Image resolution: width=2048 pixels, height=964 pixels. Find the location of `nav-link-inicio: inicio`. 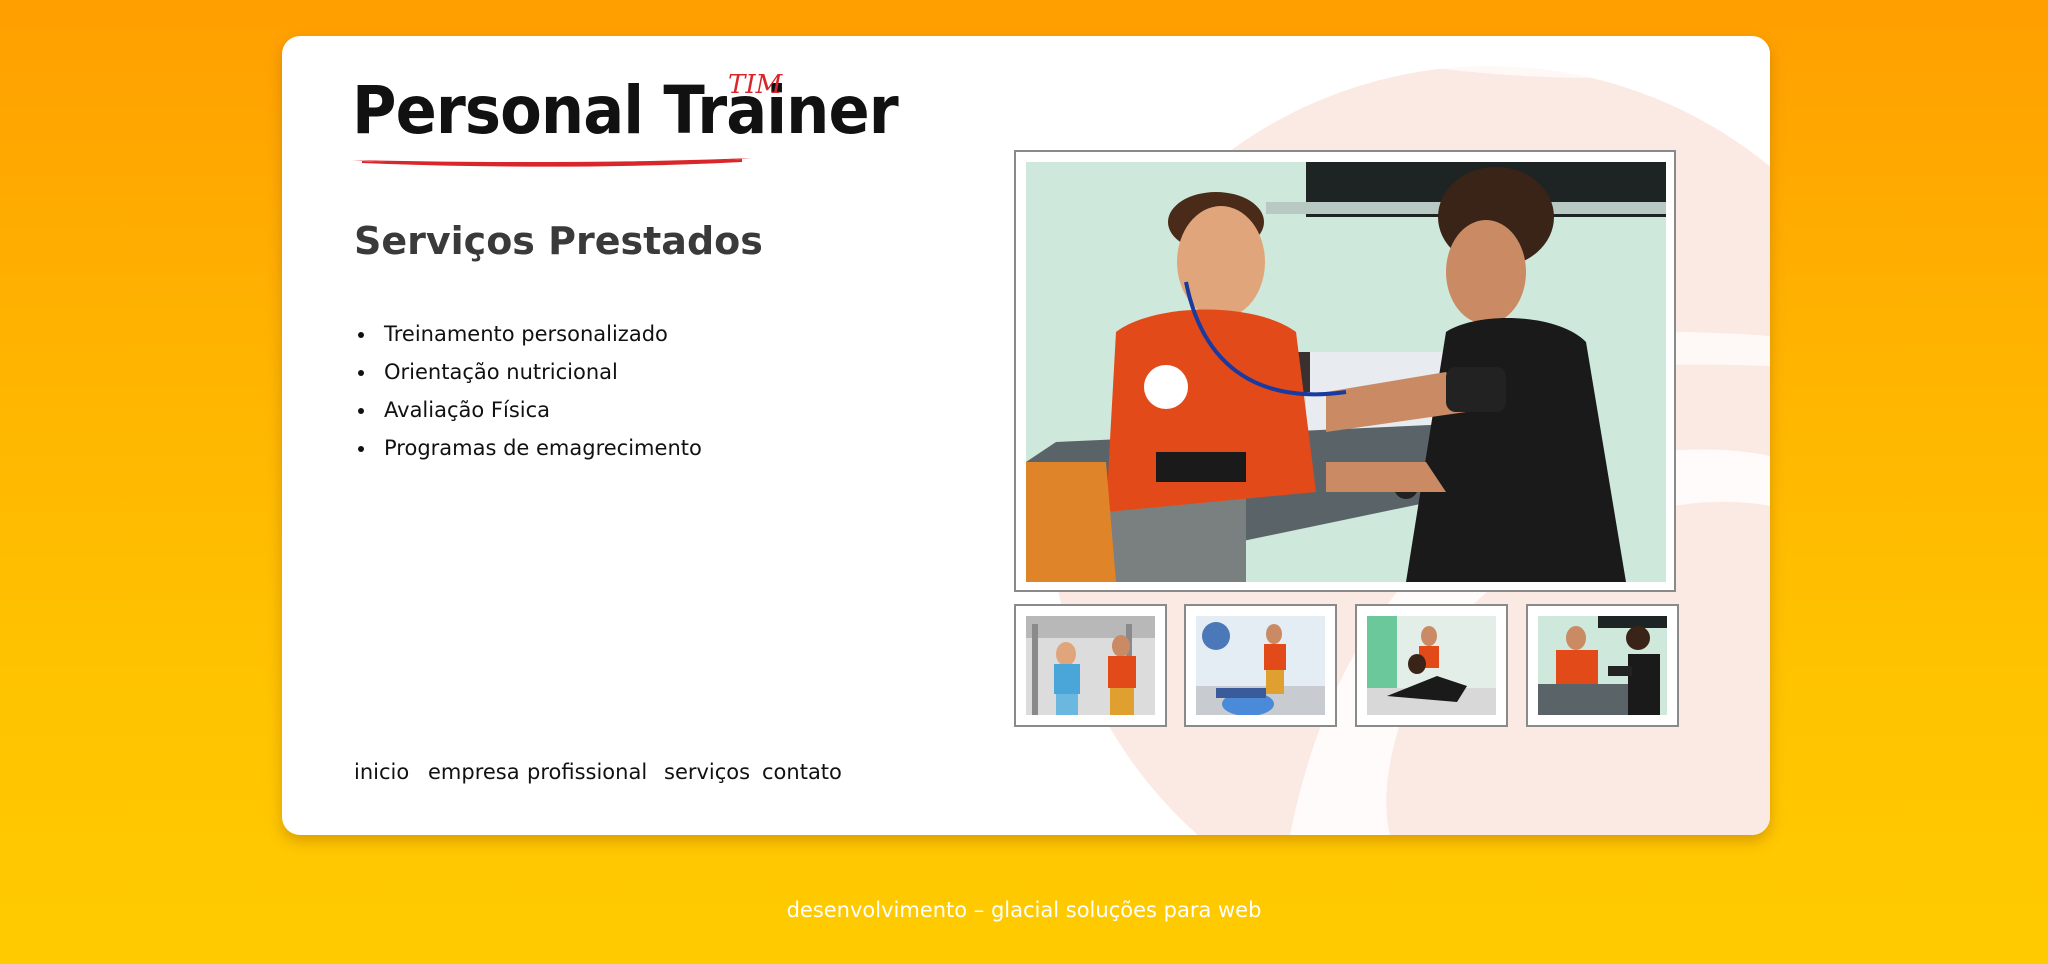

nav-link-inicio: inicio is located at coordinates (381, 772).